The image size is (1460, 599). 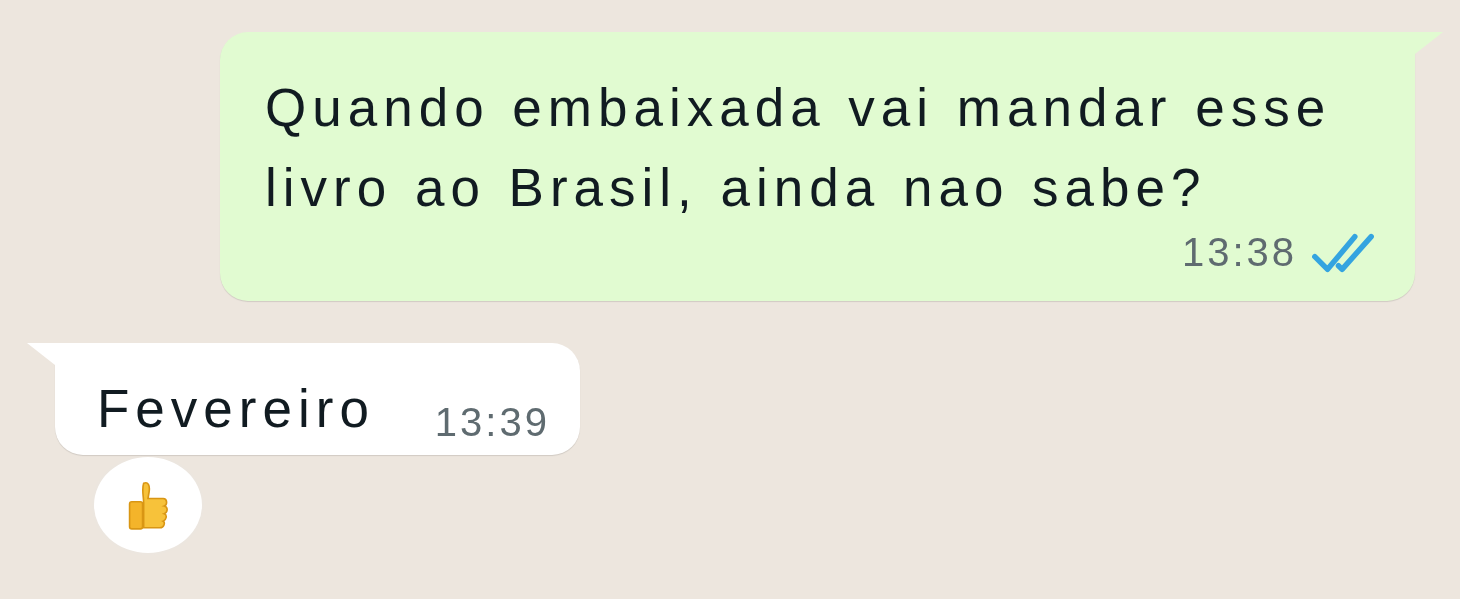 I want to click on message-text: Fevereiro, so click(x=236, y=409).